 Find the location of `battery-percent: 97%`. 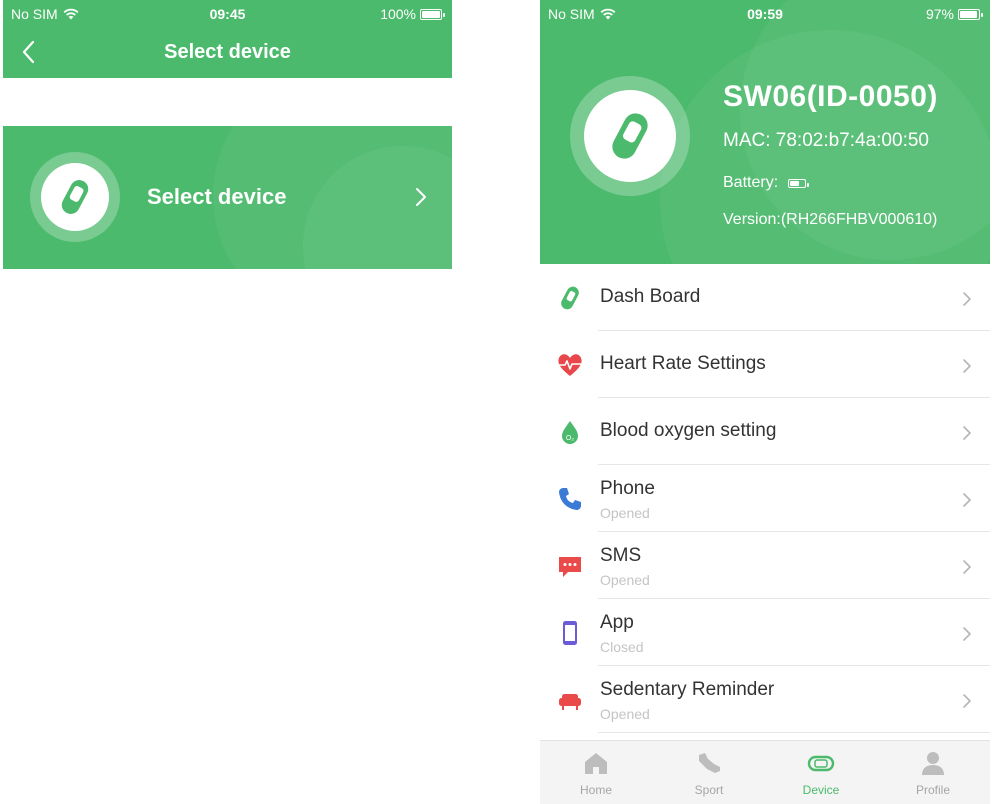

battery-percent: 97% is located at coordinates (939, 14).